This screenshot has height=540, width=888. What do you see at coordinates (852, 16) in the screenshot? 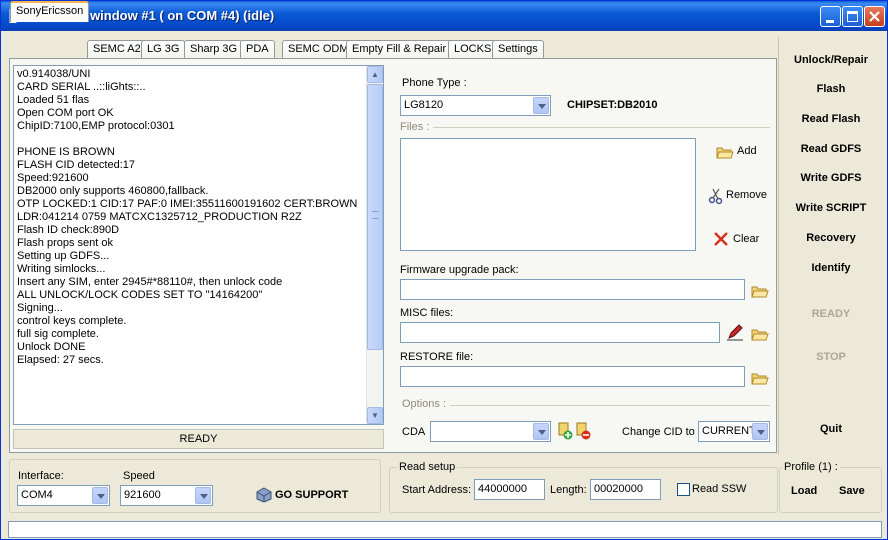
I see `maximize-button` at bounding box center [852, 16].